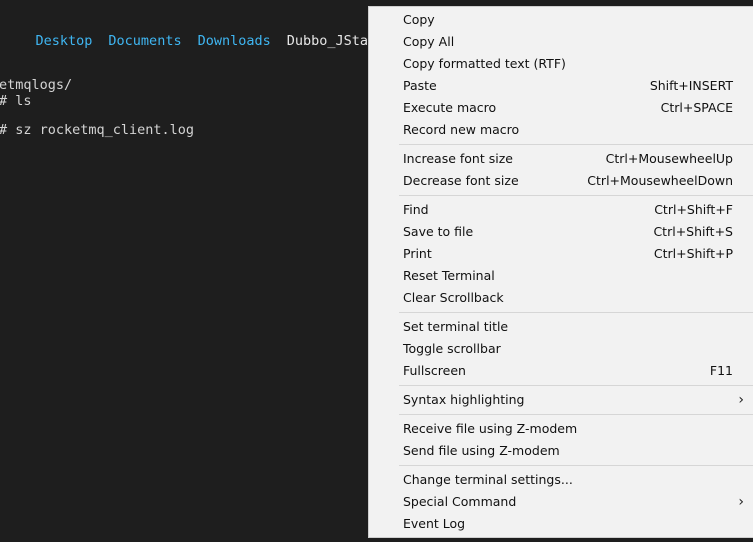 The height and width of the screenshot is (542, 753). Describe the element at coordinates (561, 130) in the screenshot. I see `menu-item-record-new-macro: Record new macro` at that location.